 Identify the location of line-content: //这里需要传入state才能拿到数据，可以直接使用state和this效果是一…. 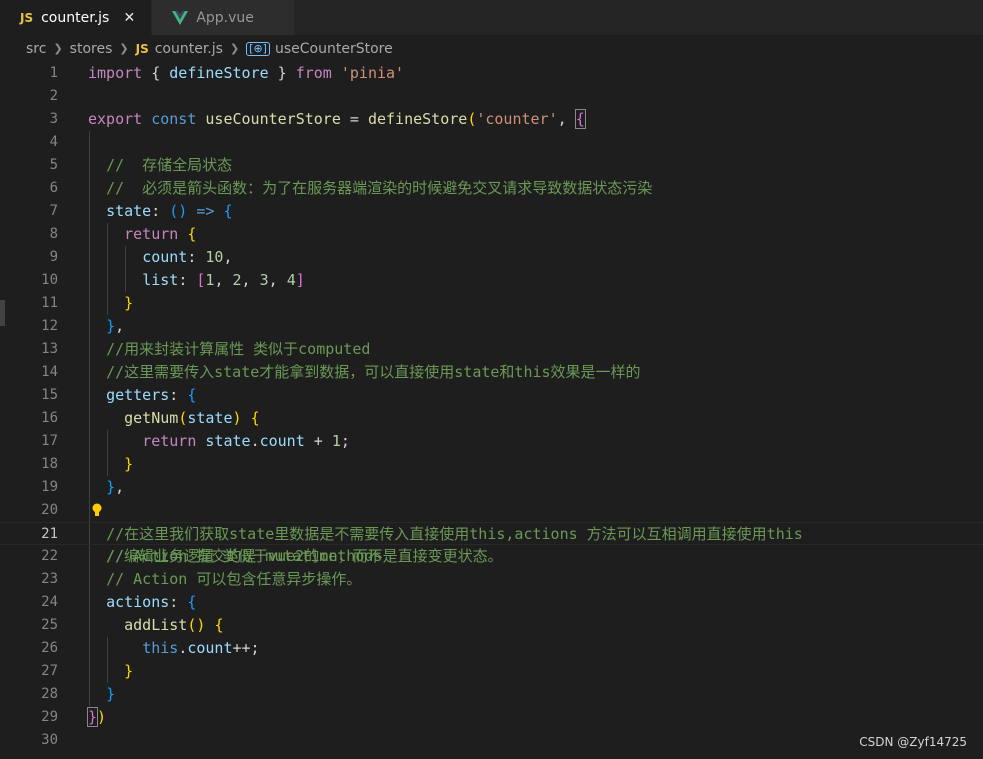
(364, 372).